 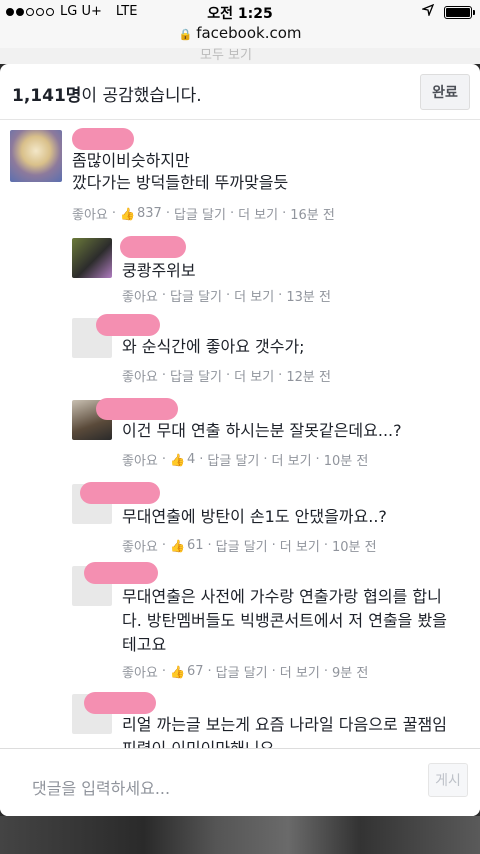 What do you see at coordinates (284, 724) in the screenshot?
I see `comment-text-line: 리얼 까는글 보는게 요즘 나라일 다음으로 꿀잼임` at bounding box center [284, 724].